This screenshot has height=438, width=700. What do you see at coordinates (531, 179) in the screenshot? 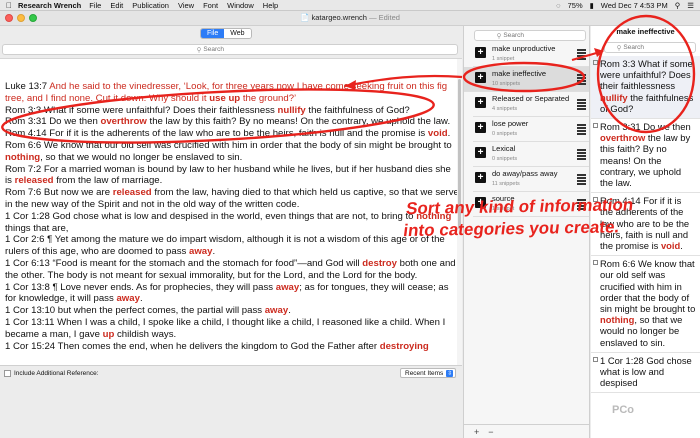
I see `category-item: + do away/pass away 11 snippets` at bounding box center [531, 179].